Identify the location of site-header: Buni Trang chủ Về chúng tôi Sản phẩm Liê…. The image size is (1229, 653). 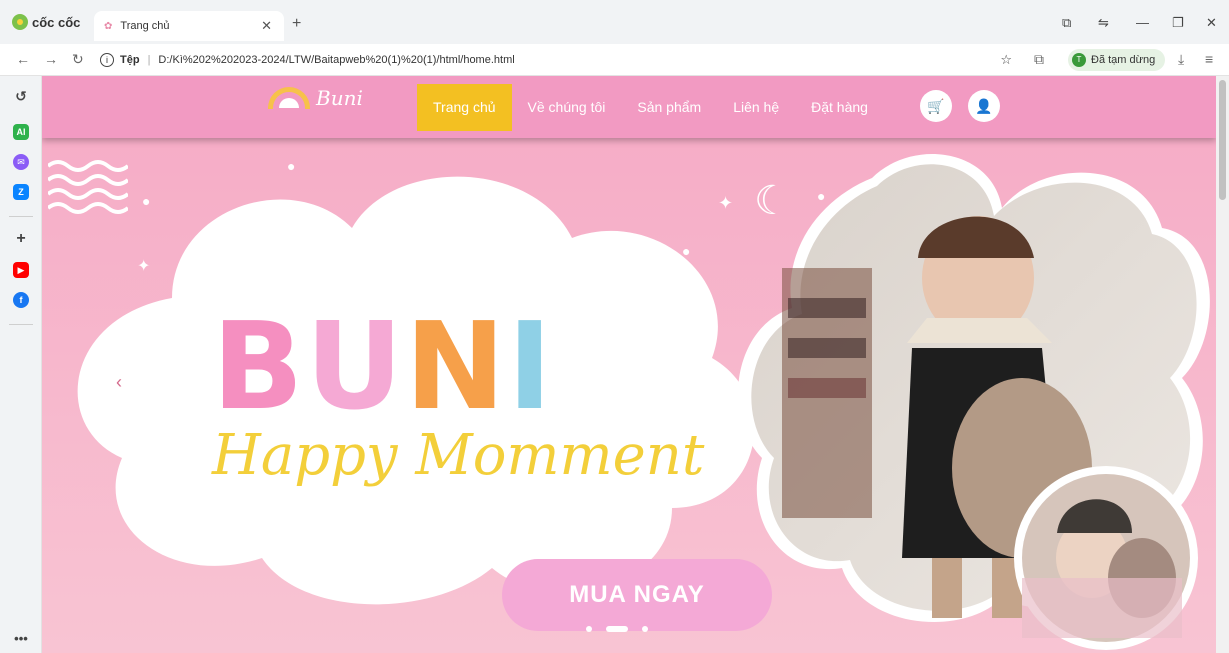
(629, 107).